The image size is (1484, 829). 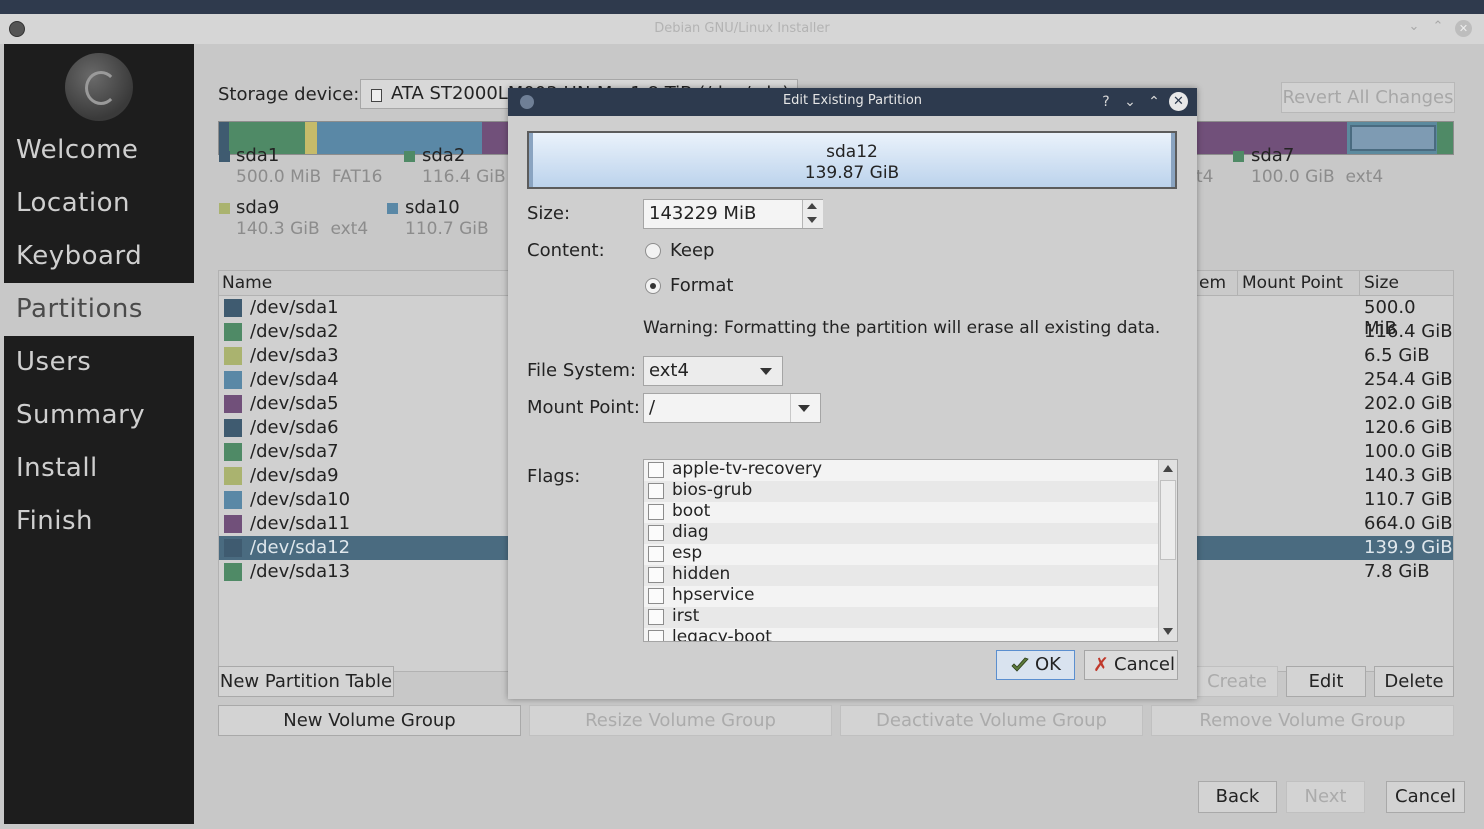 What do you see at coordinates (1445, 138) in the screenshot?
I see `usage-segment-sda13` at bounding box center [1445, 138].